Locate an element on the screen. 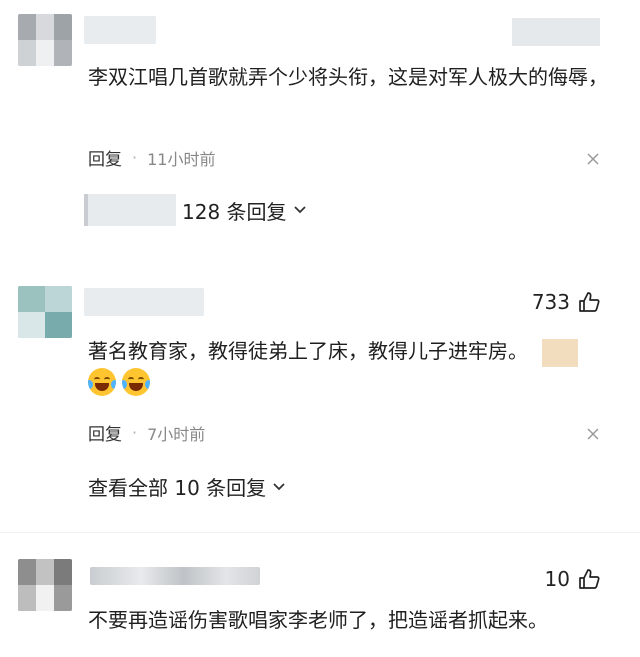 This screenshot has height=657, width=640. emoji-row is located at coordinates (119, 382).